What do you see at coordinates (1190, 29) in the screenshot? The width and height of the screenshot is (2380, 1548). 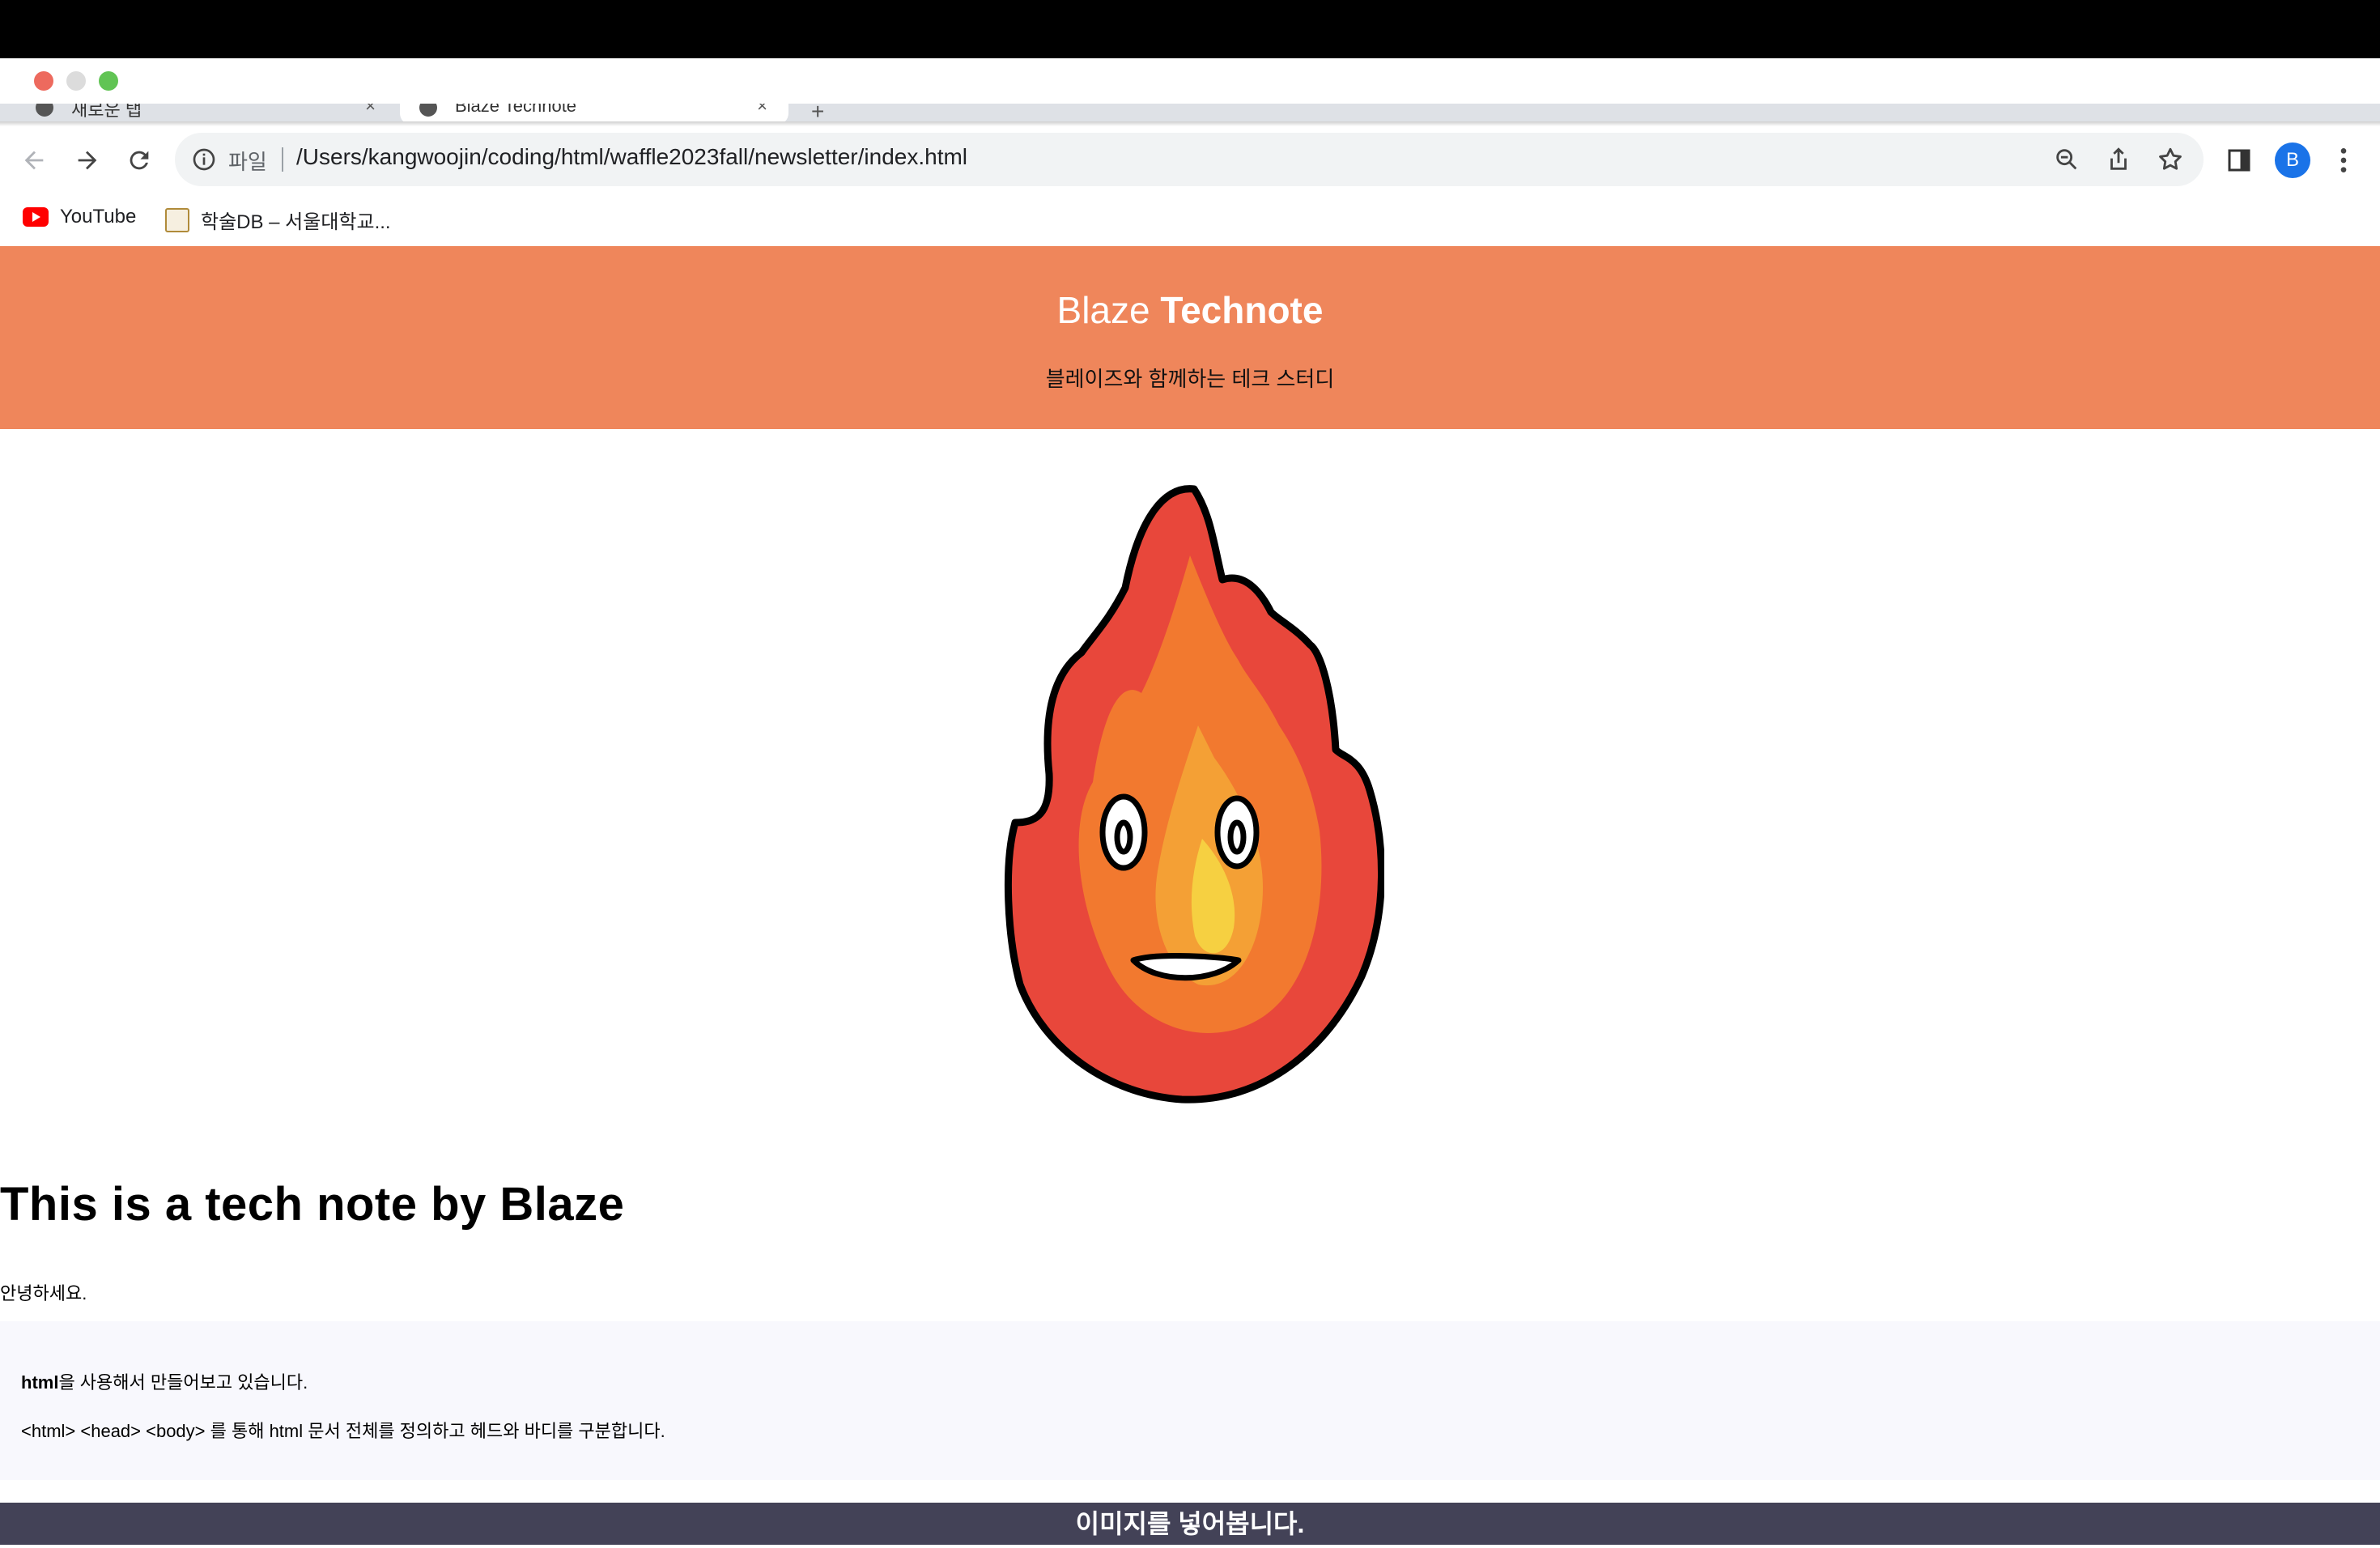 I see `screen-top-bar` at bounding box center [1190, 29].